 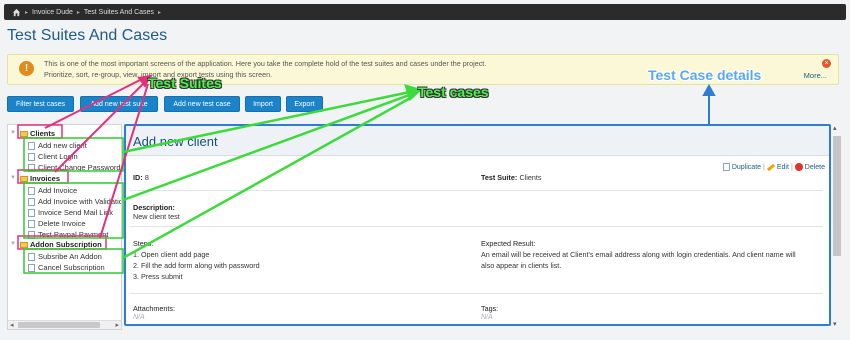 I want to click on tree-suite-clients: Clients, so click(x=37, y=133).